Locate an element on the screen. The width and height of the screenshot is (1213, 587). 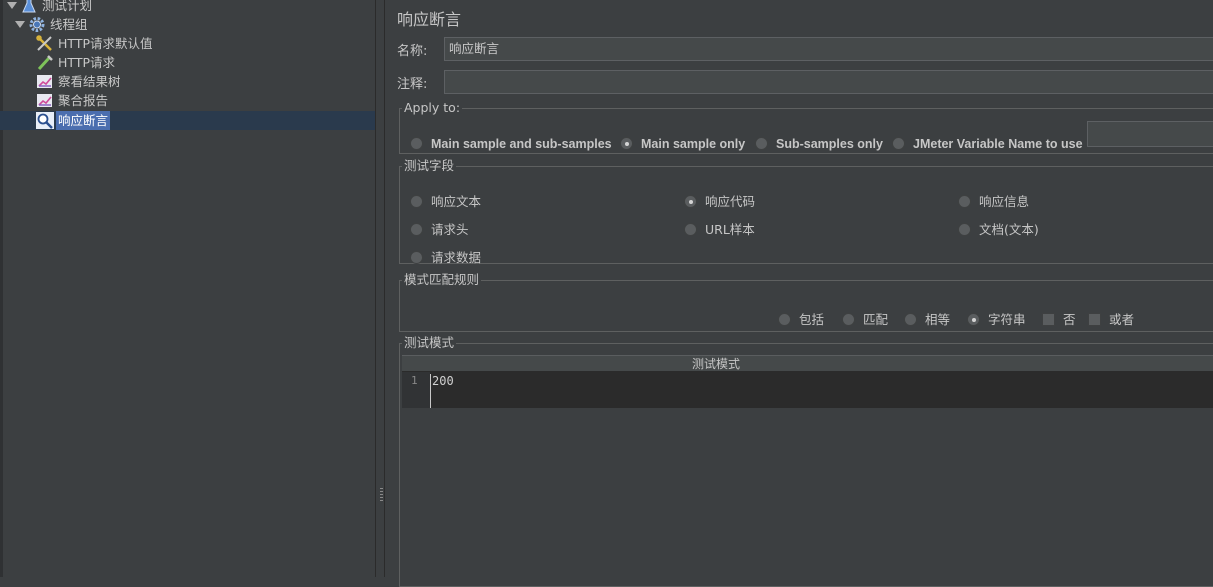
option-label: 或者 is located at coordinates (1122, 319).